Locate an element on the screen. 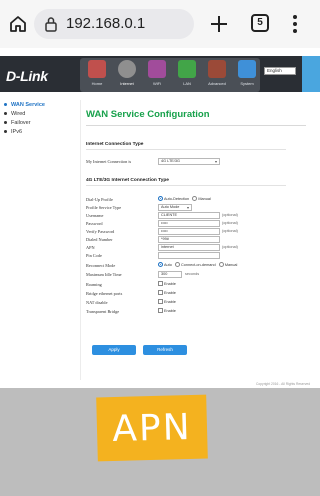 This screenshot has width=320, height=496. page-title: WAN Service Configuration is located at coordinates (148, 114).